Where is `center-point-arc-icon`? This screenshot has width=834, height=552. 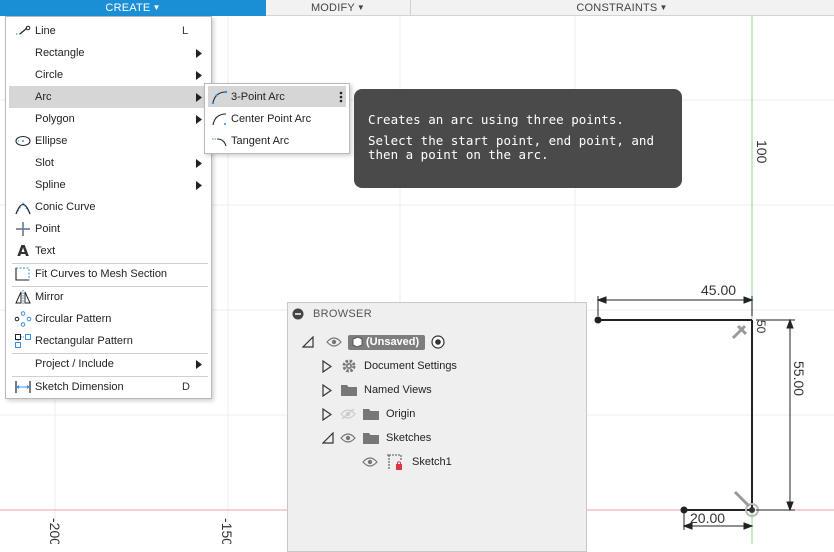 center-point-arc-icon is located at coordinates (220, 119).